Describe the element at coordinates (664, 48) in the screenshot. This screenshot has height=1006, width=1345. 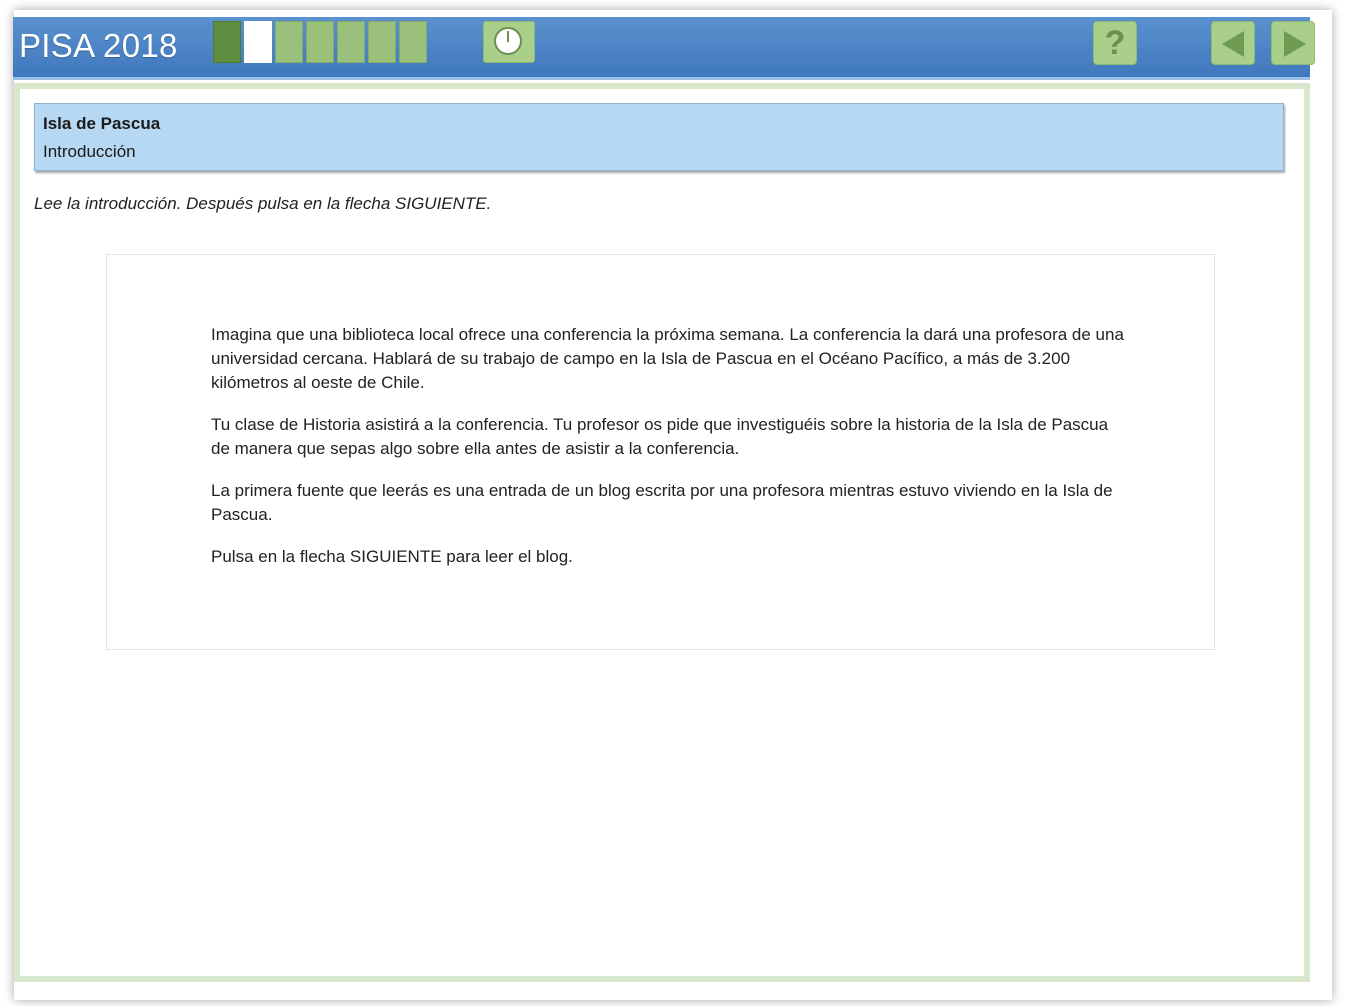
I see `top-toolbar: PISA 2018 ?` at that location.